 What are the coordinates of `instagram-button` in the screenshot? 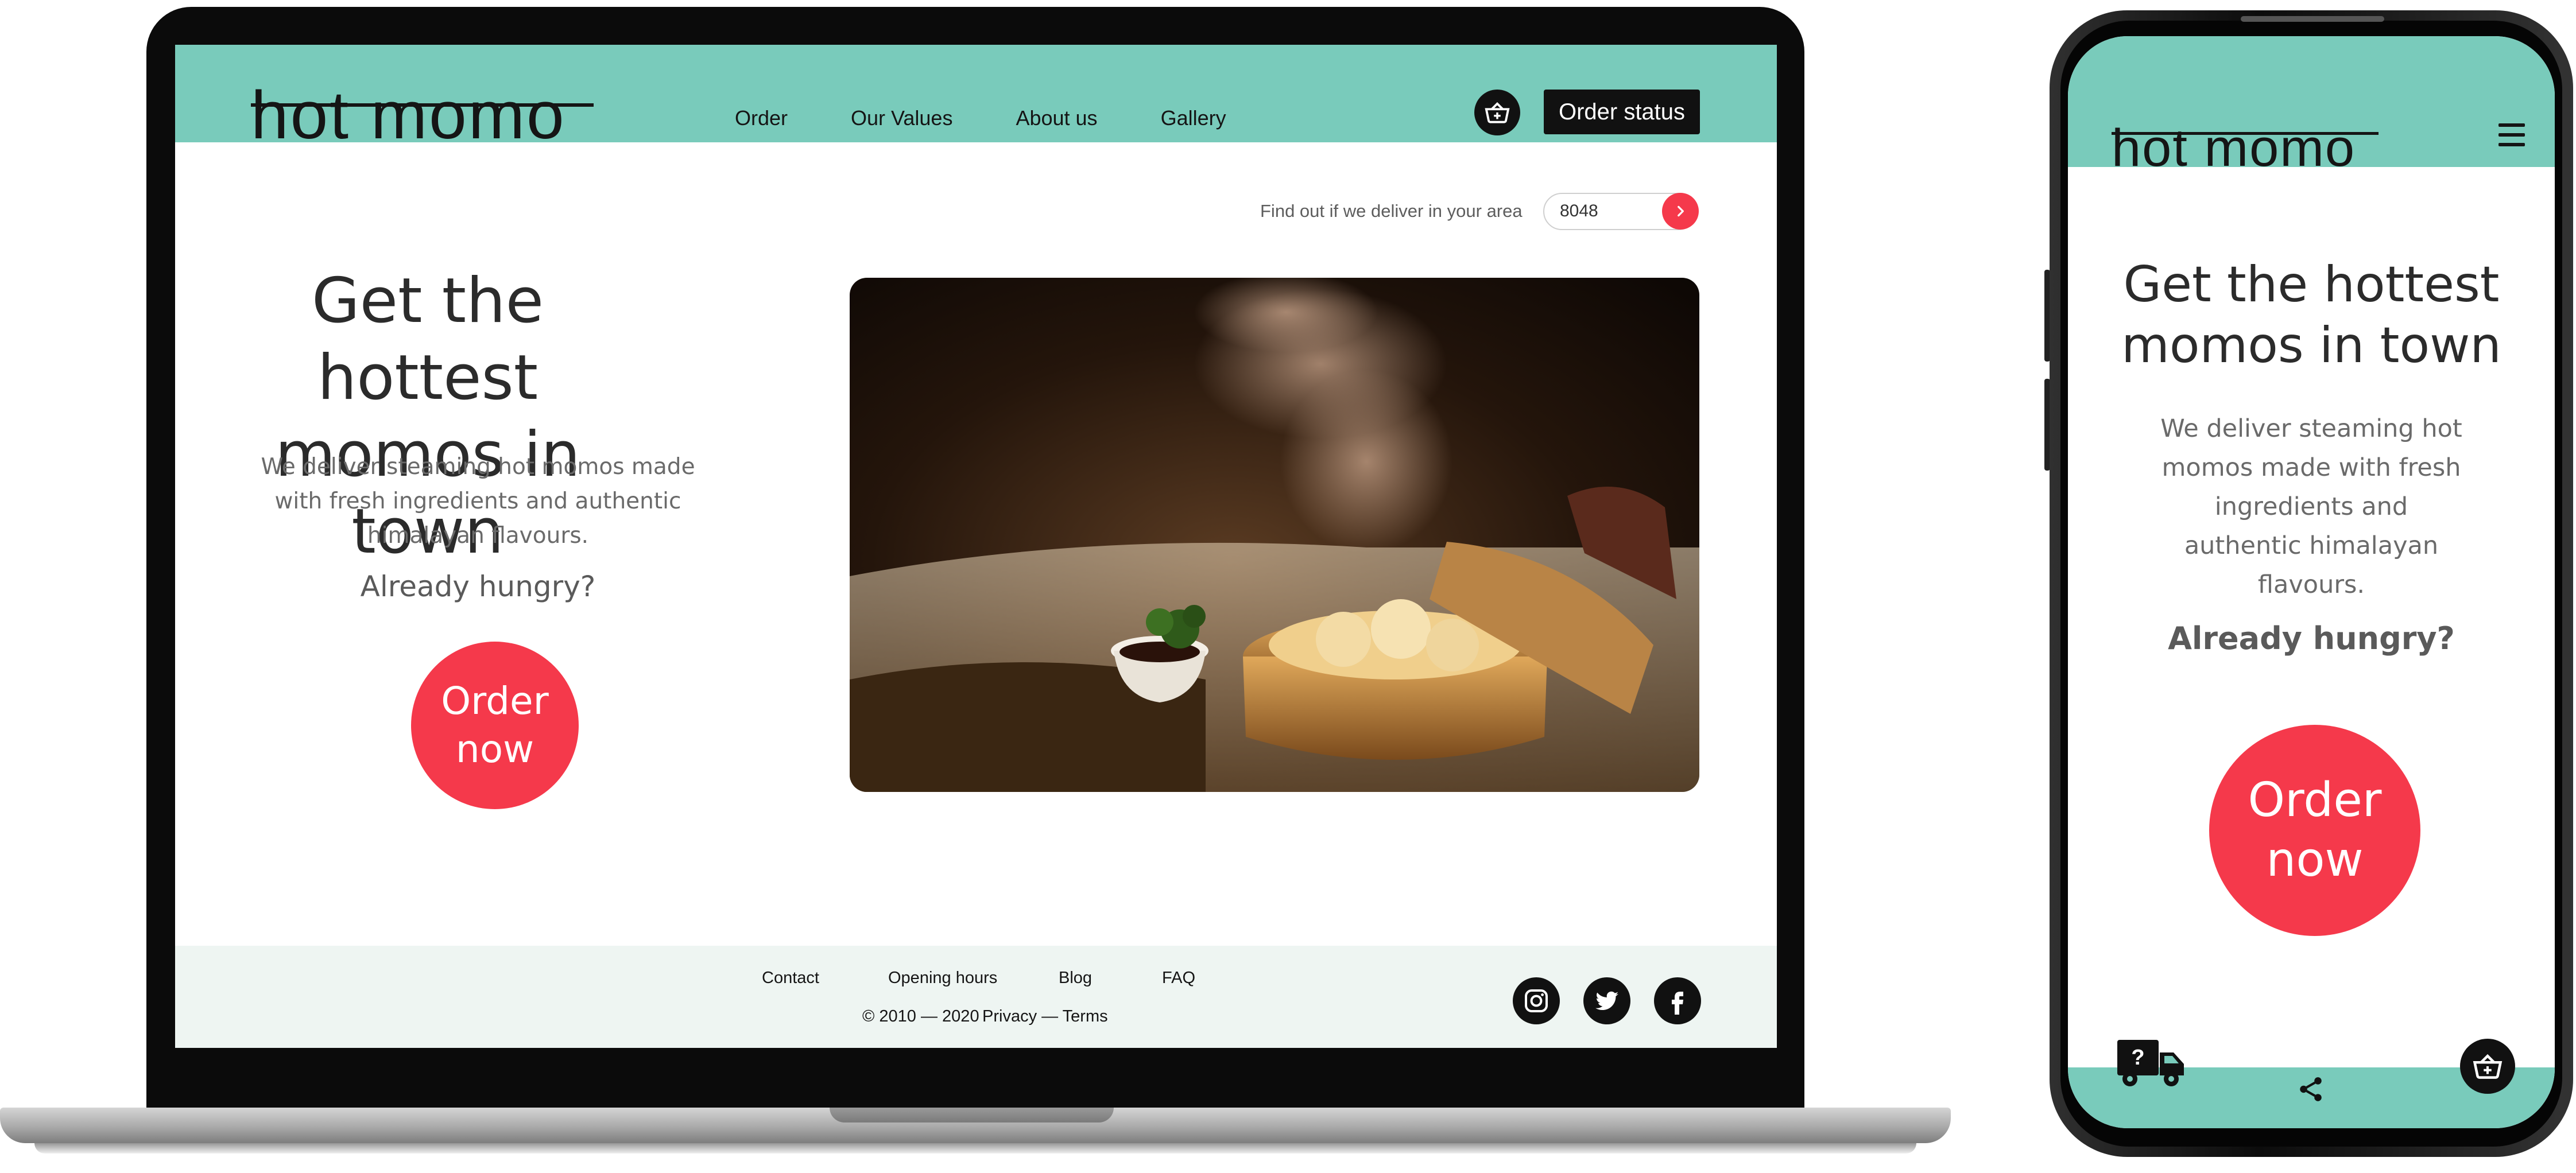 It's located at (1536, 1001).